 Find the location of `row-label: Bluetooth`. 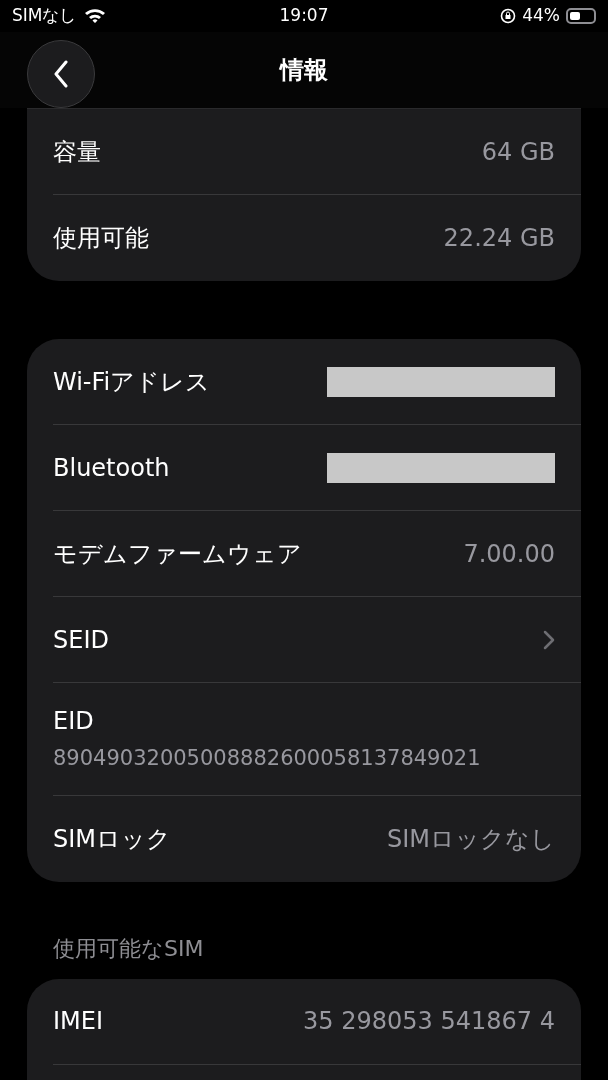

row-label: Bluetooth is located at coordinates (111, 468).